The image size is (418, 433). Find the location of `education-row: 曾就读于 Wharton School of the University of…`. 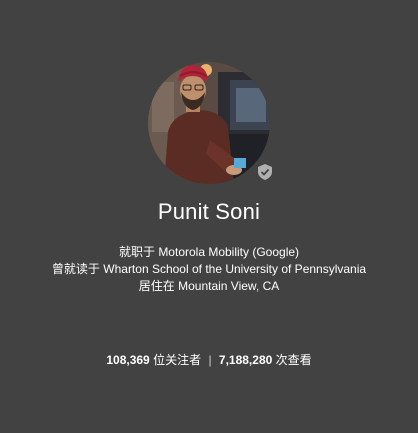

education-row: 曾就读于 Wharton School of the University of… is located at coordinates (209, 269).